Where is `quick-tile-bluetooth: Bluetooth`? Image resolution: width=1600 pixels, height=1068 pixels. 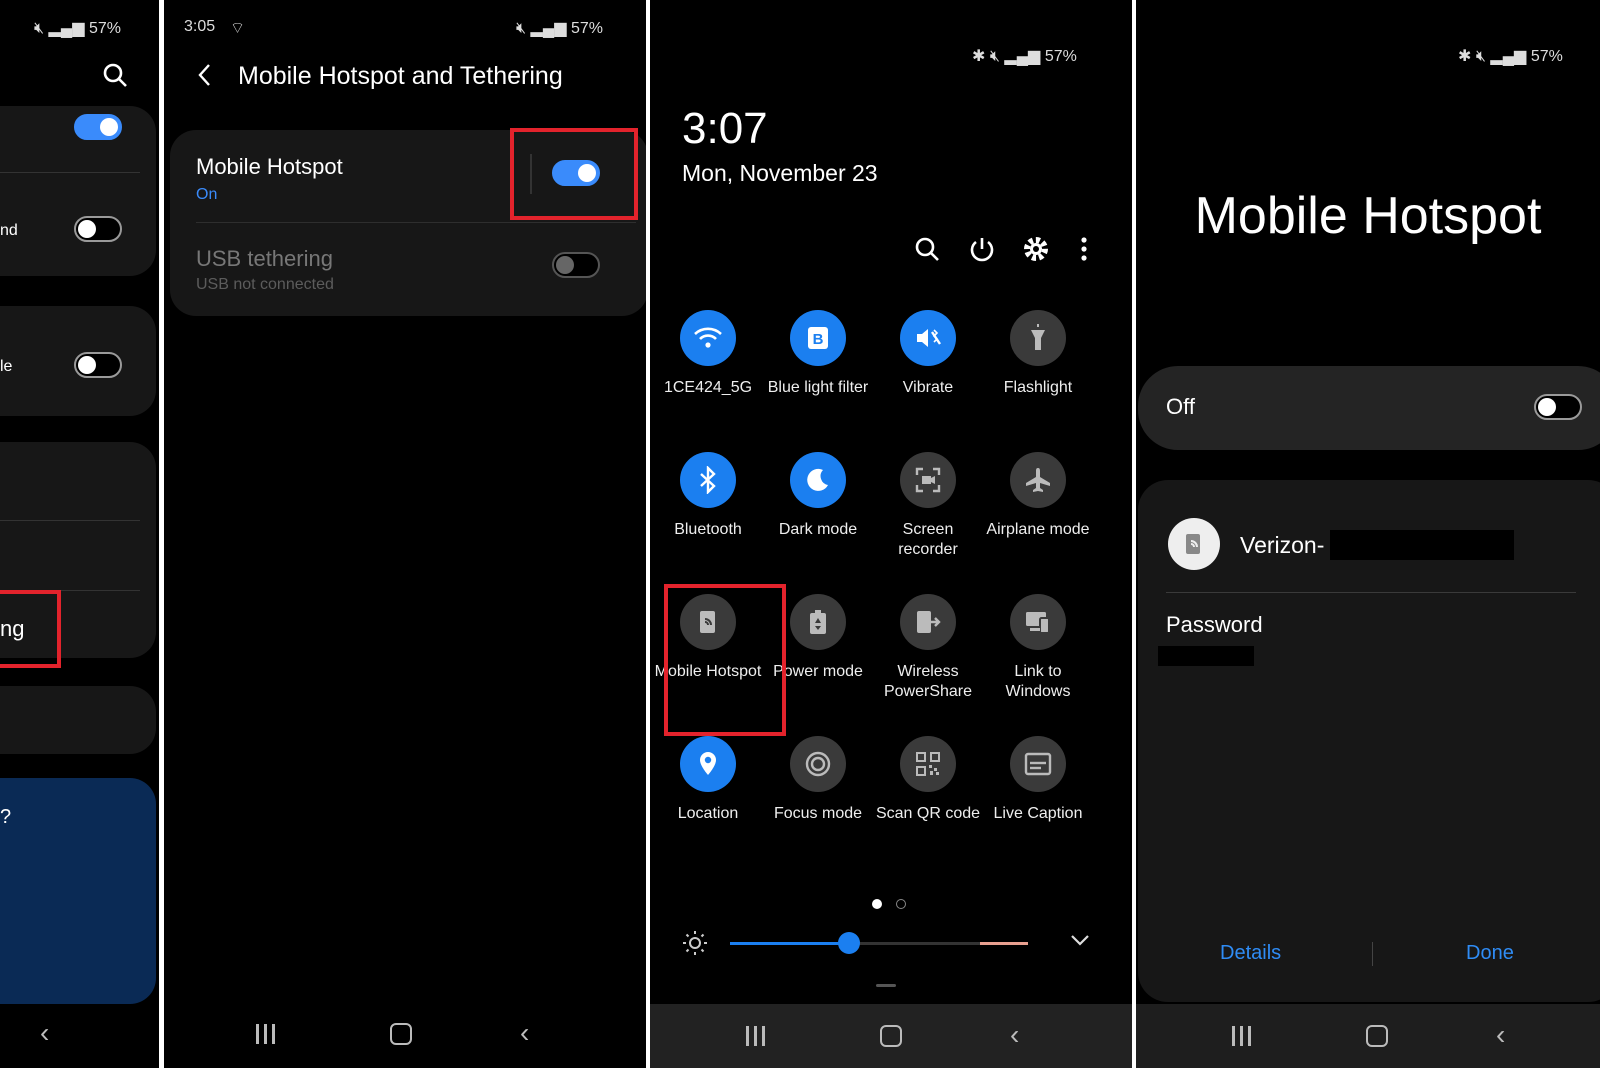 quick-tile-bluetooth: Bluetooth is located at coordinates (708, 496).